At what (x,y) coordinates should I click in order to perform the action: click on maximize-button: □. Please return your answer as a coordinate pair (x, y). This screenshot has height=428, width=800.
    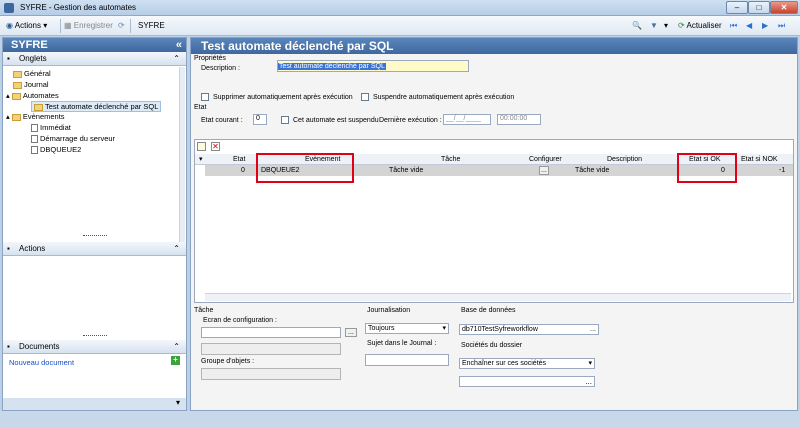
    Looking at the image, I should click on (759, 7).